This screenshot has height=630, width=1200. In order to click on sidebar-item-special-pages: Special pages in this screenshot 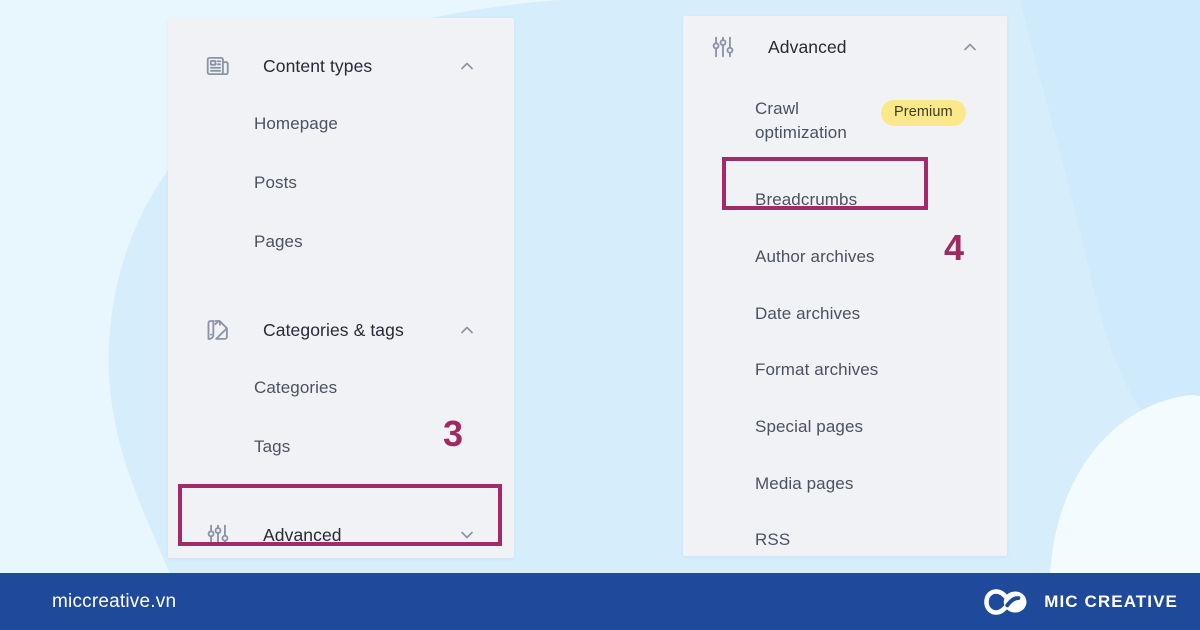, I will do `click(809, 427)`.